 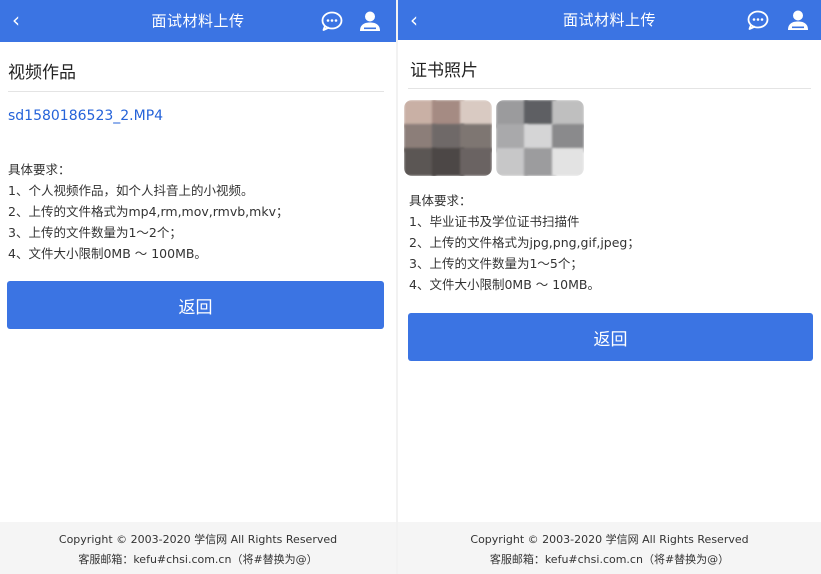 What do you see at coordinates (131, 190) in the screenshot?
I see `requirement-item: 1、个人视频作品，如个人抖音上的小视频。` at bounding box center [131, 190].